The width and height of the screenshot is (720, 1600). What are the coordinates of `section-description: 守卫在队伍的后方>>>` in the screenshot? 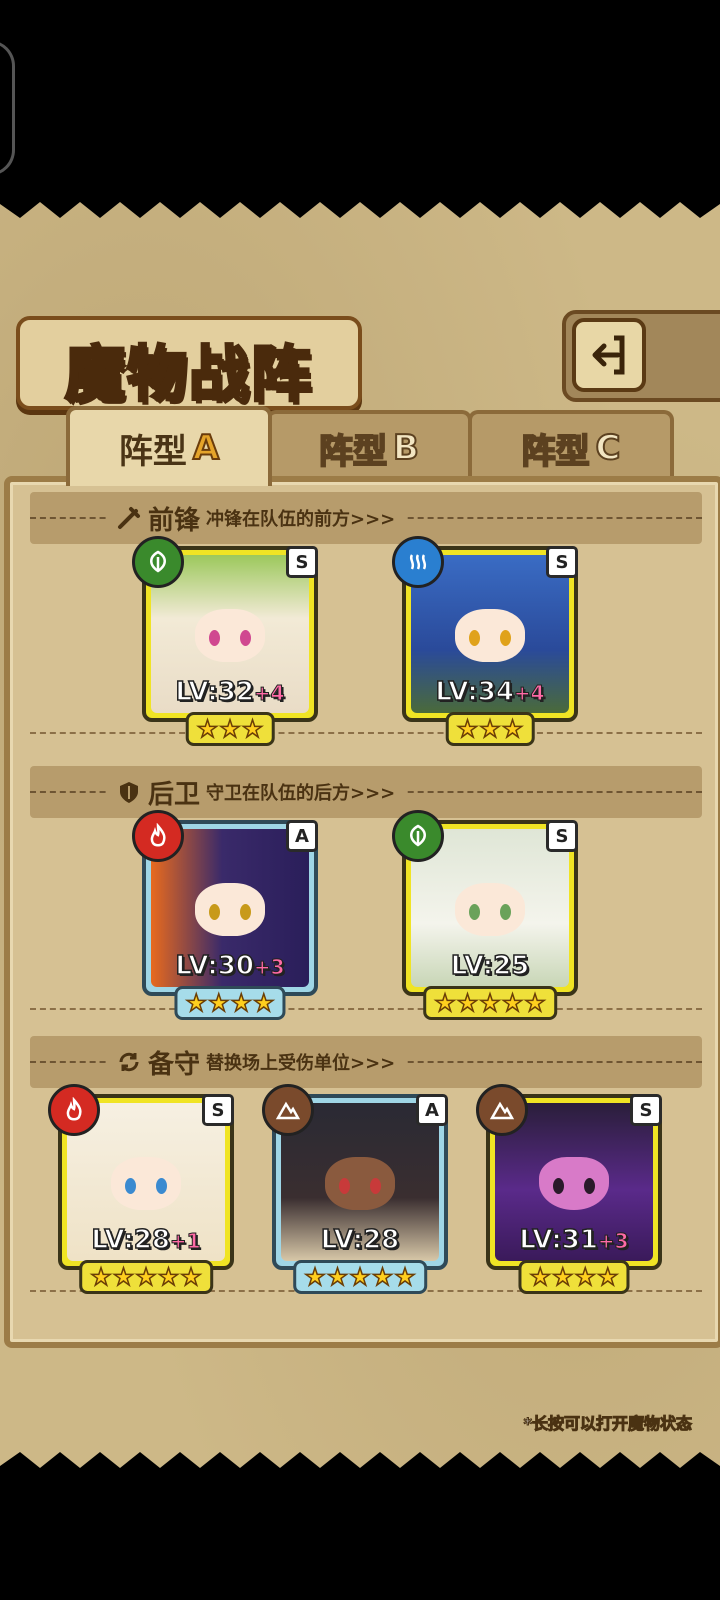 It's located at (301, 793).